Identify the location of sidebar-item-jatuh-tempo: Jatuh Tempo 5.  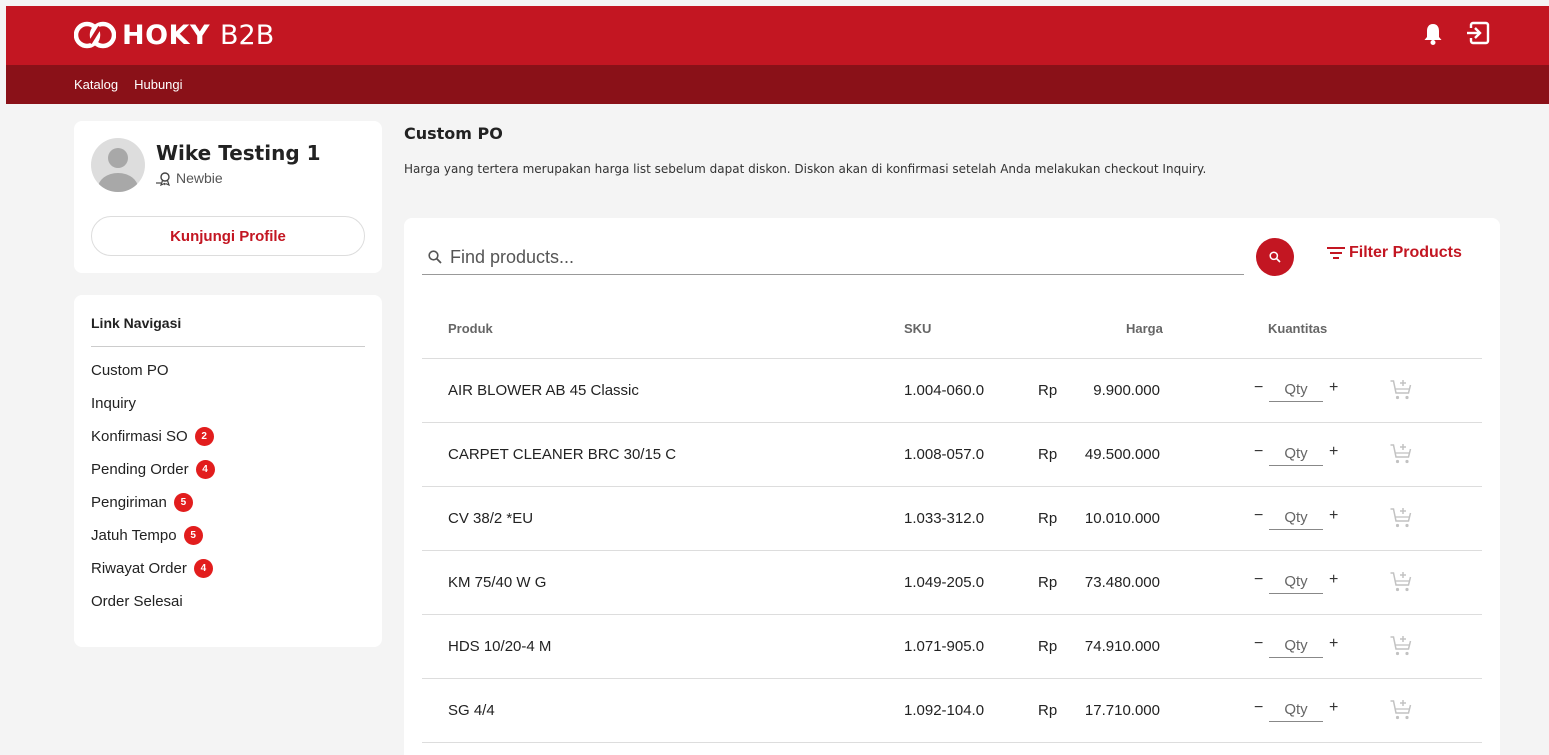
(153, 543).